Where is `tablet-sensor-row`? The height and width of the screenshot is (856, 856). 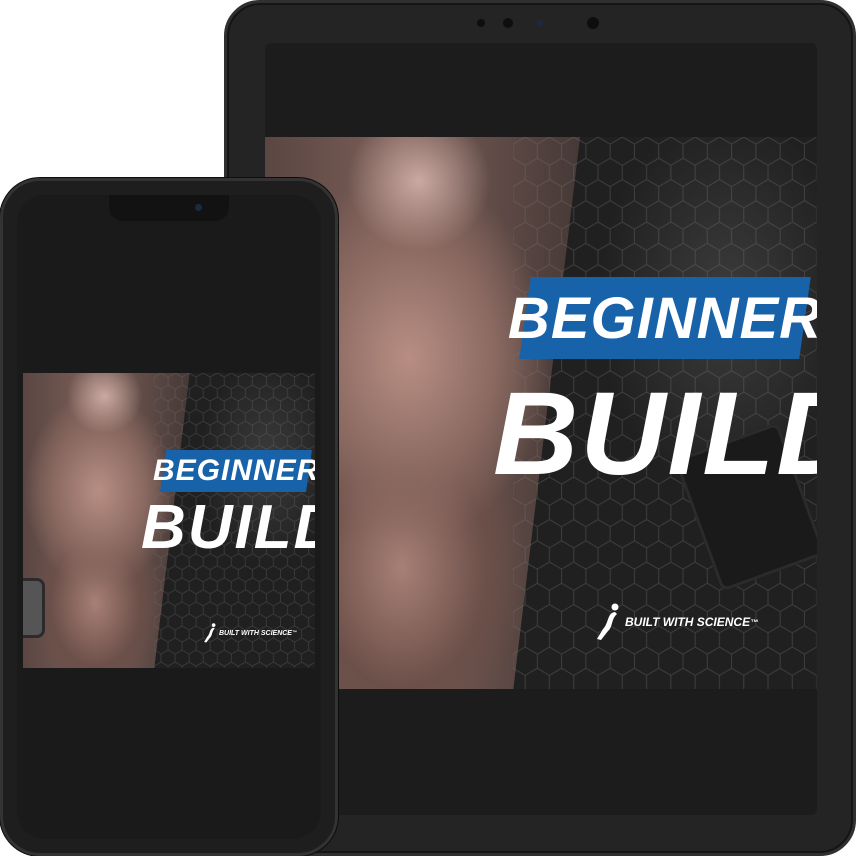
tablet-sensor-row is located at coordinates (540, 23).